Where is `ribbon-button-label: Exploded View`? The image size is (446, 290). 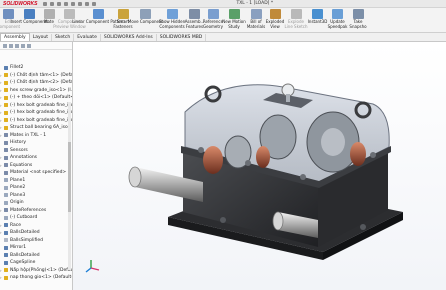 ribbon-button-label: Exploded View is located at coordinates (275, 24).